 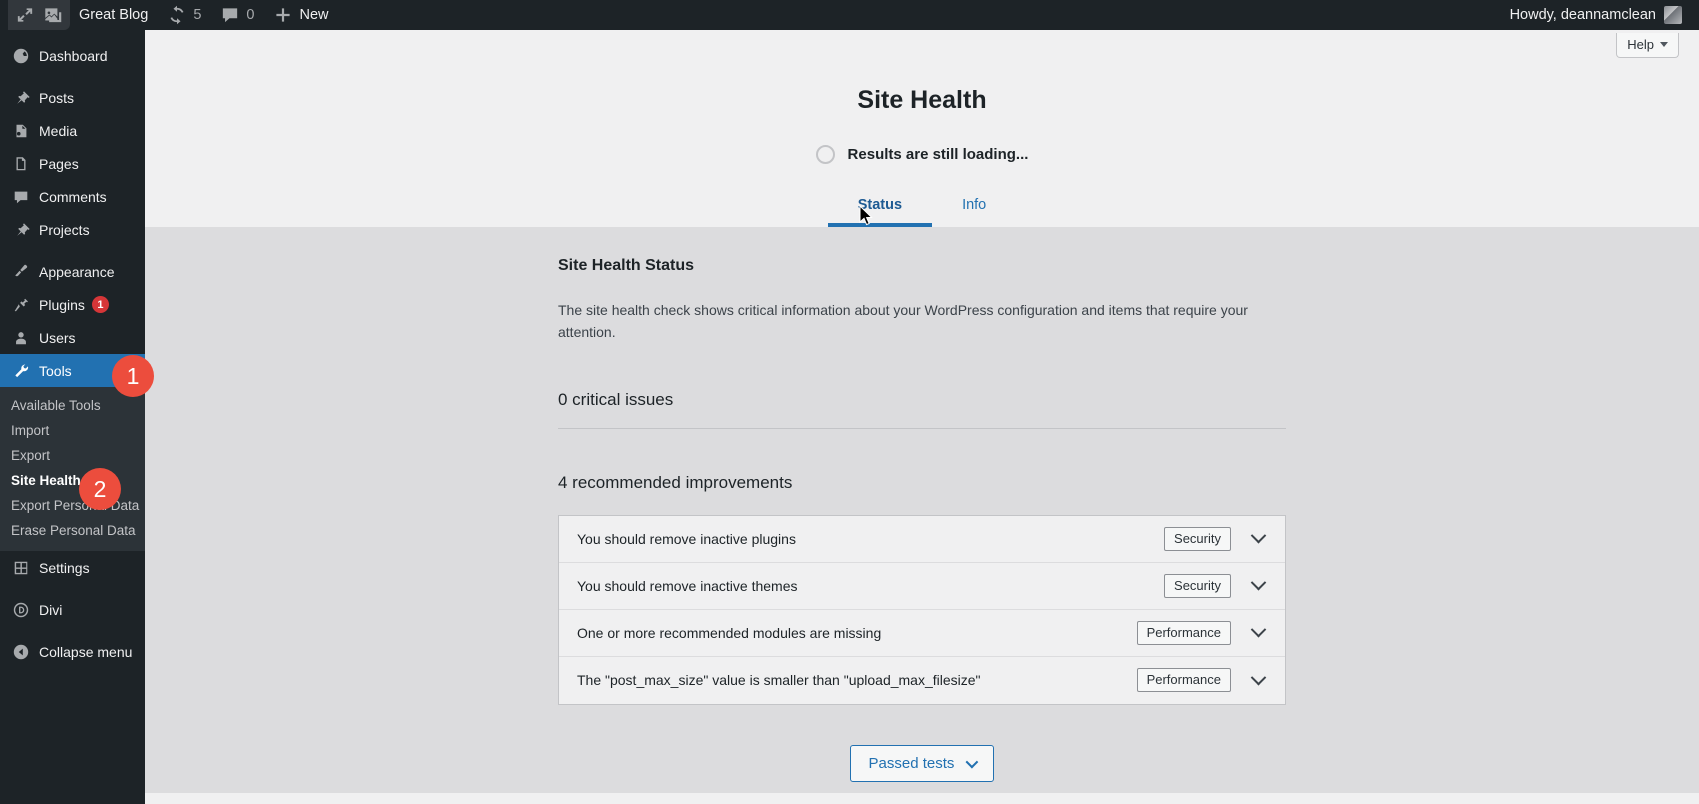 I want to click on paintbrush-icon, so click(x=21, y=272).